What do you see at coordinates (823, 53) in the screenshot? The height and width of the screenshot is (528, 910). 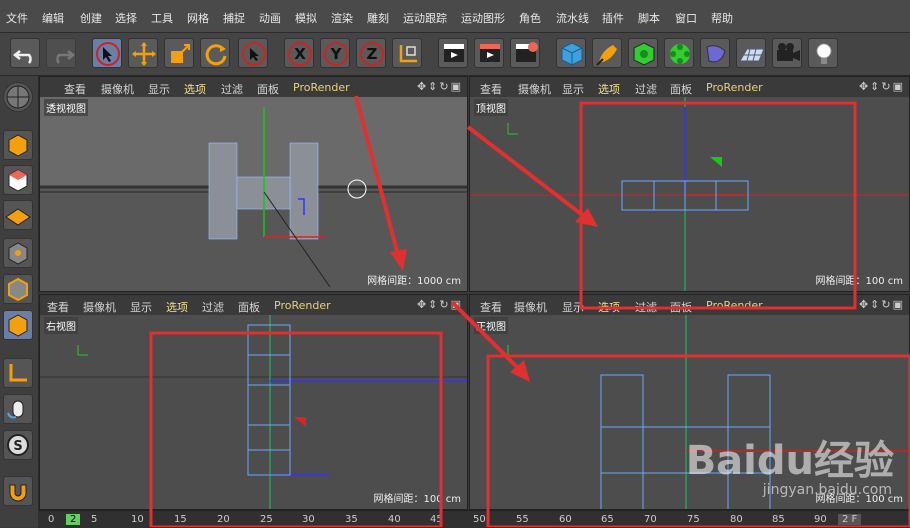 I see `light-icon` at bounding box center [823, 53].